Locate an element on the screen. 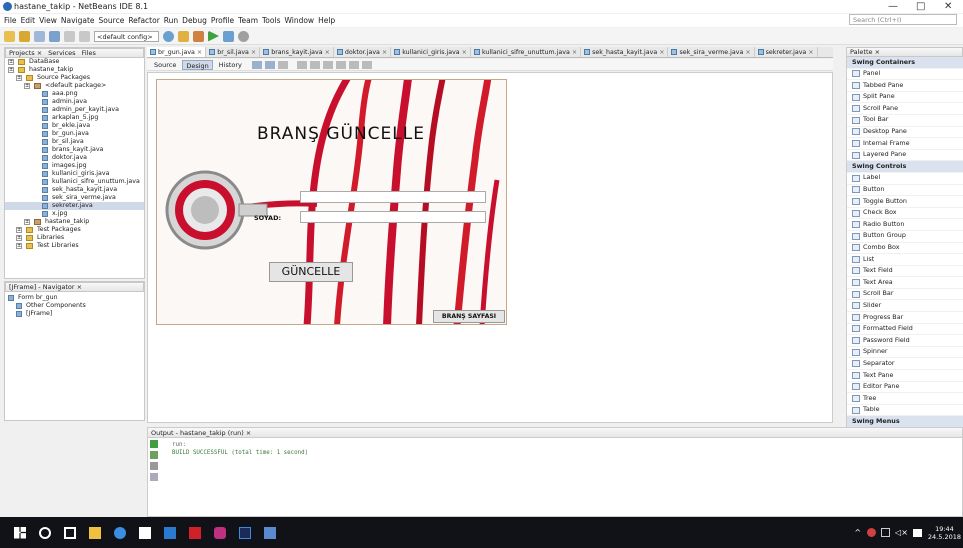 The image size is (963, 548). photoshop-icon is located at coordinates (245, 532).